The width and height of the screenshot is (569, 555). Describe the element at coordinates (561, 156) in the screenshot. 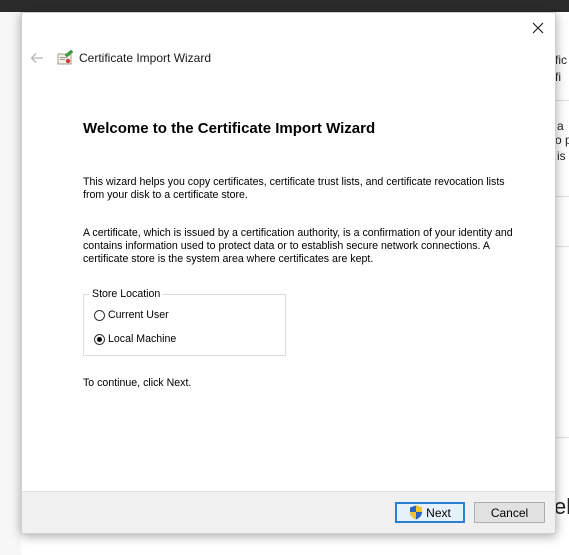

I see `background-text-fragment: is` at that location.